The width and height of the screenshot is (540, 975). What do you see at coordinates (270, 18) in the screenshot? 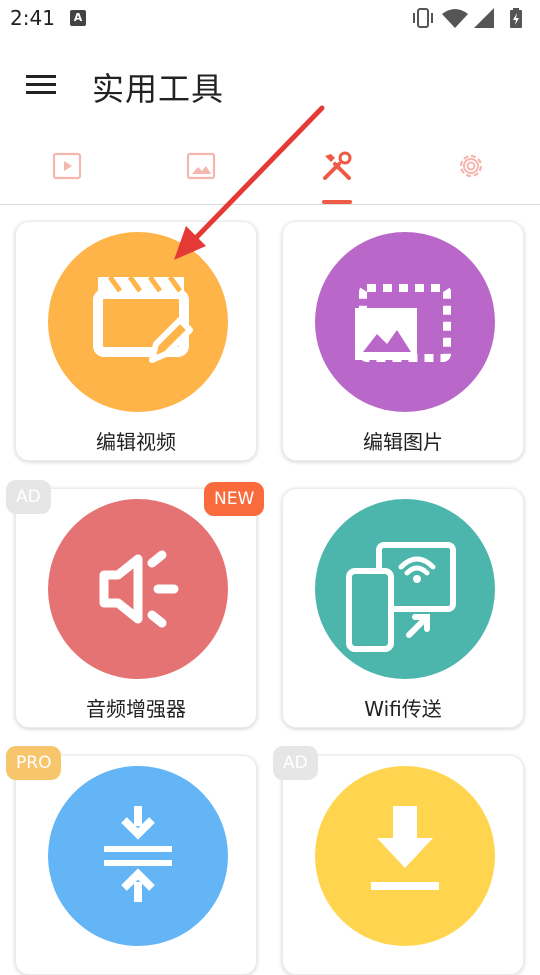
I see `status-bar: 2:41 A` at bounding box center [270, 18].